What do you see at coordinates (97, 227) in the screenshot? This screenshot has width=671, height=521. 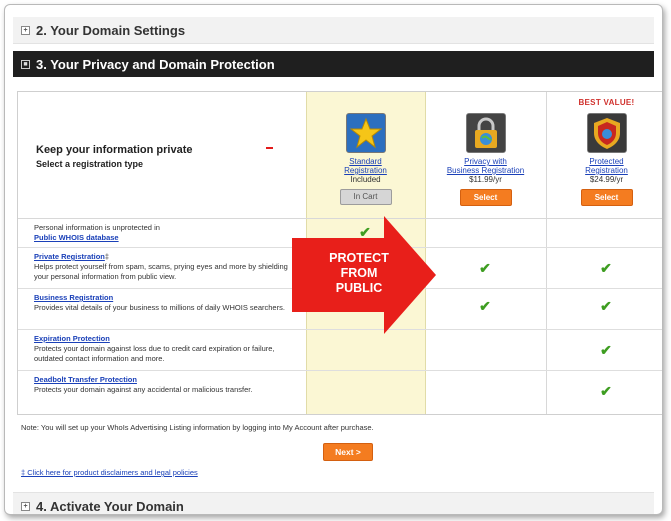 I see `feature-pretext: Personal information is unprotected in` at bounding box center [97, 227].